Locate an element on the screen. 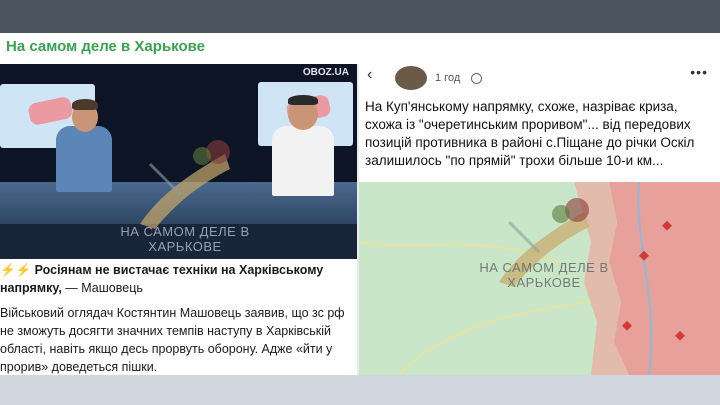 The height and width of the screenshot is (405, 720). cornucopia-watermark-icon is located at coordinates (185, 184).